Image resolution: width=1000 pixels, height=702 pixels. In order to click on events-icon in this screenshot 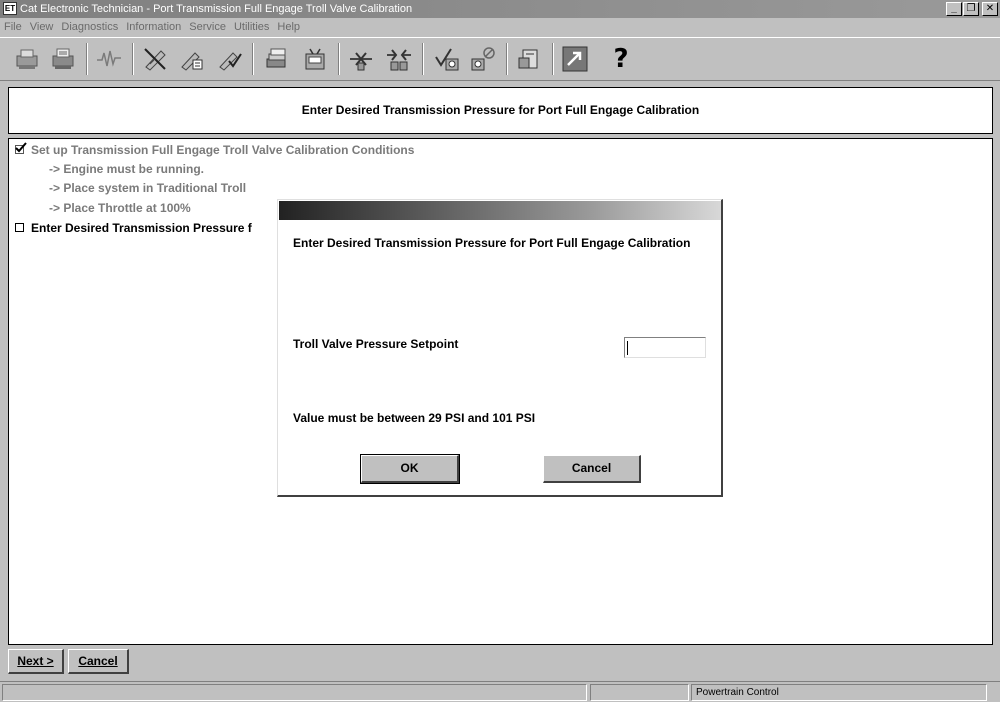, I will do `click(191, 59)`.